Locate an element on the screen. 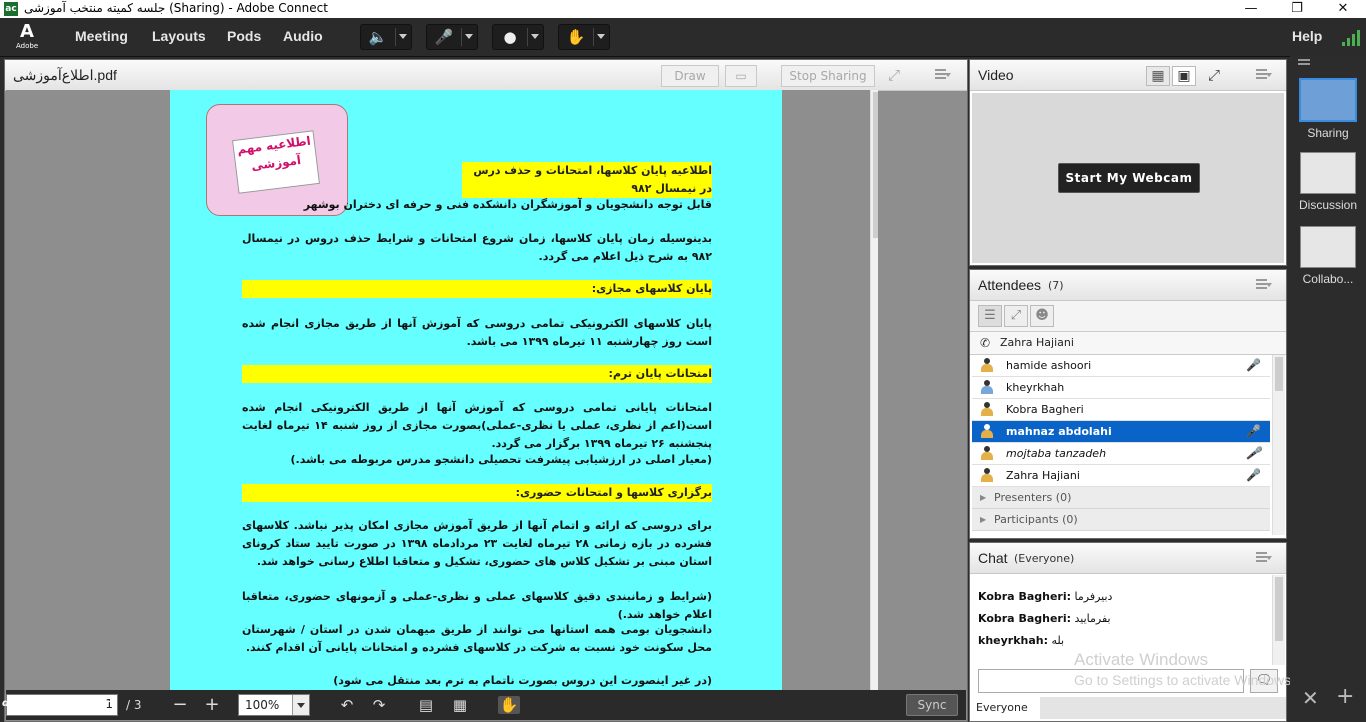 The height and width of the screenshot is (722, 1366). add-layout-icon: + is located at coordinates (1345, 696).